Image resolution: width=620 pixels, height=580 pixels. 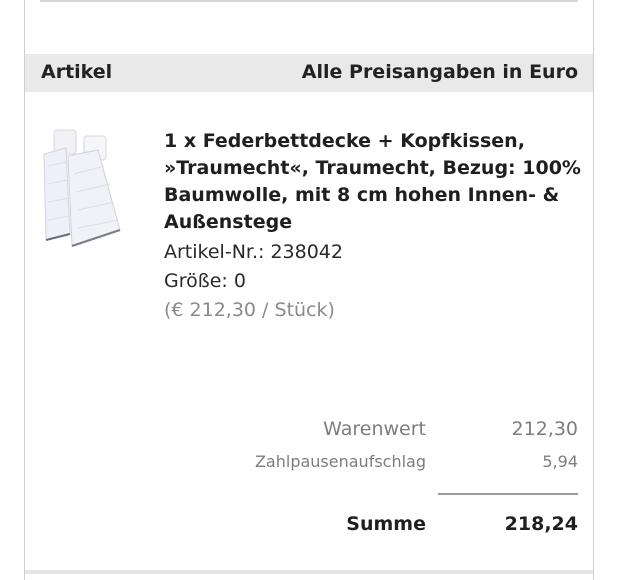 I want to click on table-header: Artikel Alle Preisangaben in Euro, so click(x=309, y=73).